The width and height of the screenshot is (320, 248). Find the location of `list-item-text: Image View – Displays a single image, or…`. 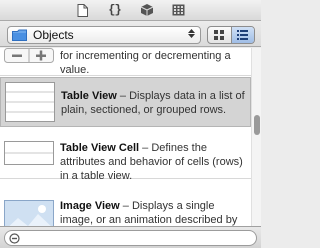

list-item-text: Image View – Displays a single image, or… is located at coordinates (149, 213).